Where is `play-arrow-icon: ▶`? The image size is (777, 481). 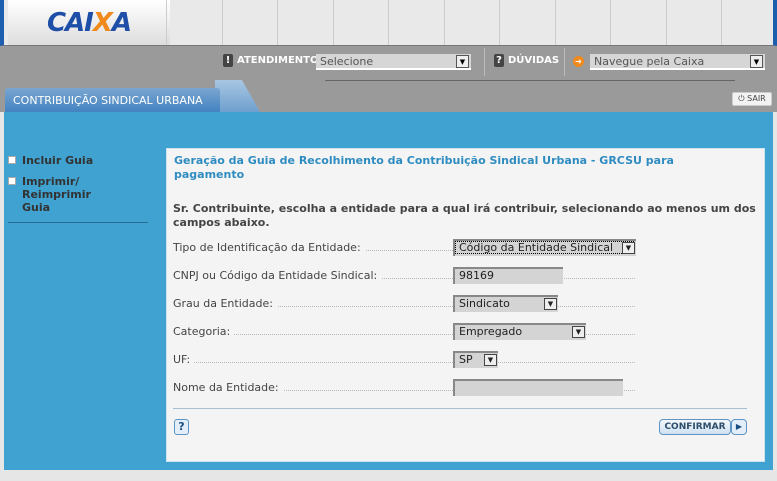
play-arrow-icon: ▶ is located at coordinates (739, 427).